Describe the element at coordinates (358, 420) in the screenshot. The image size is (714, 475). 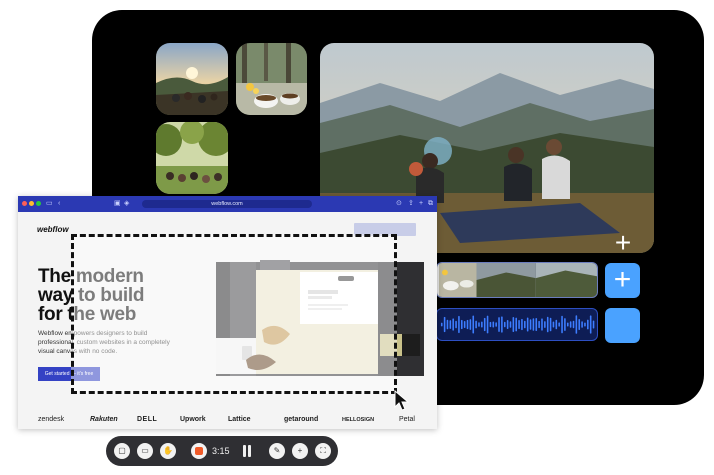
I see `brand-logo: HELLOSIGN` at that location.